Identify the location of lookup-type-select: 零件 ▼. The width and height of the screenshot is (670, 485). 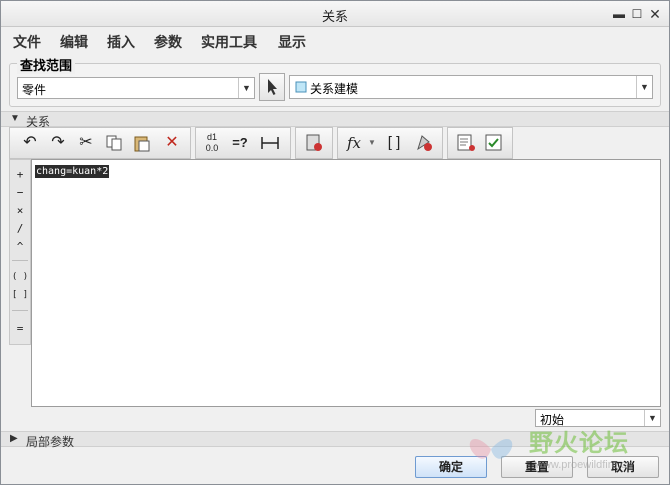
(136, 88).